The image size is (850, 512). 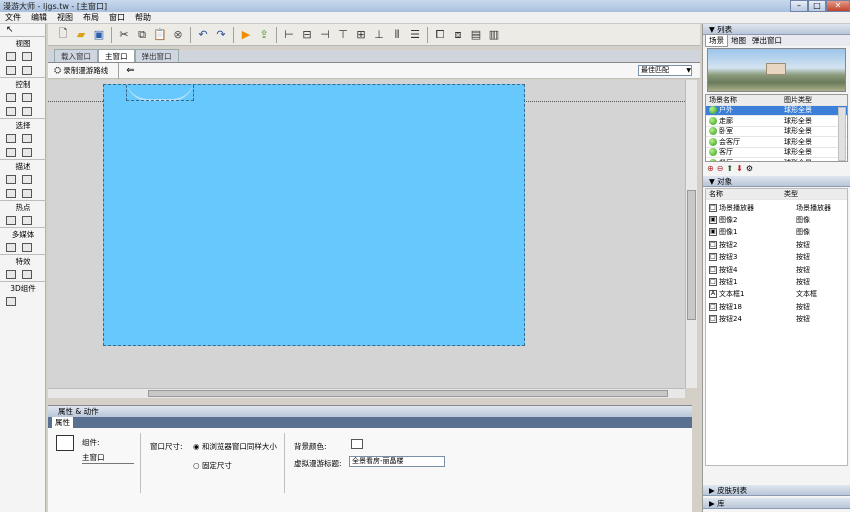 What do you see at coordinates (397, 34) in the screenshot?
I see `distribute-h-icon: ⫴` at bounding box center [397, 34].